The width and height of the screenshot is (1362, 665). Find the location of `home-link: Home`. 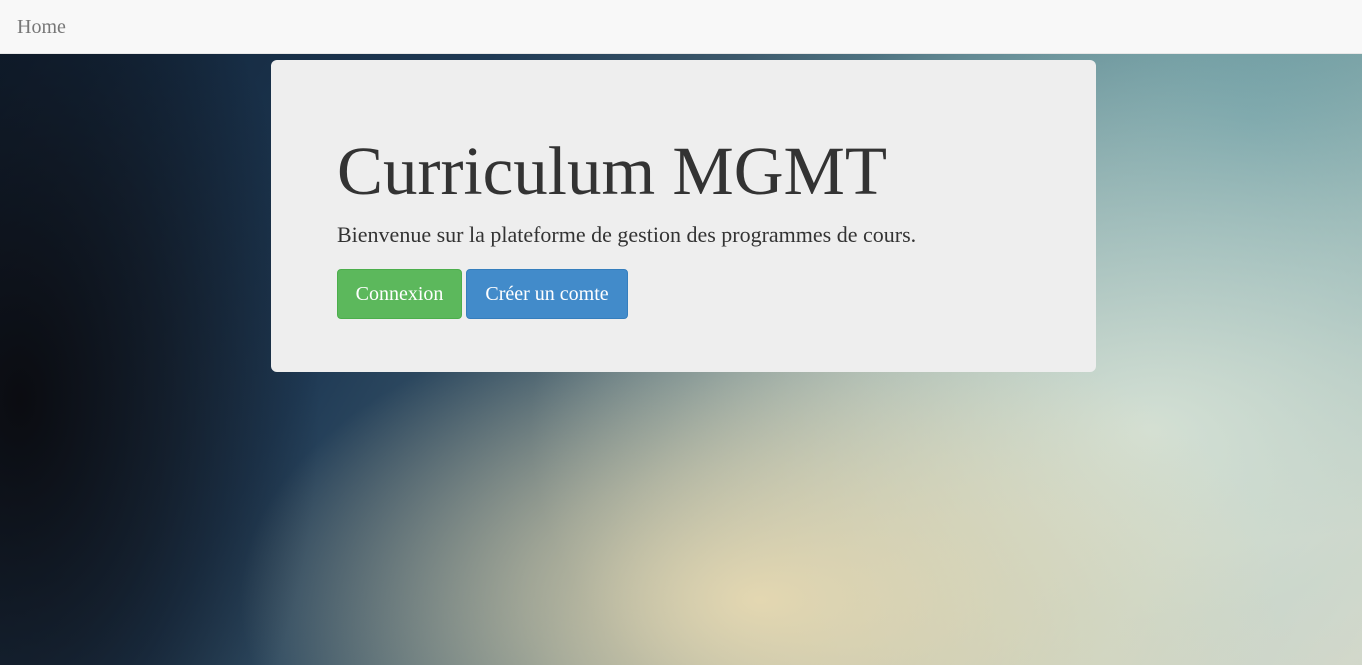

home-link: Home is located at coordinates (41, 27).